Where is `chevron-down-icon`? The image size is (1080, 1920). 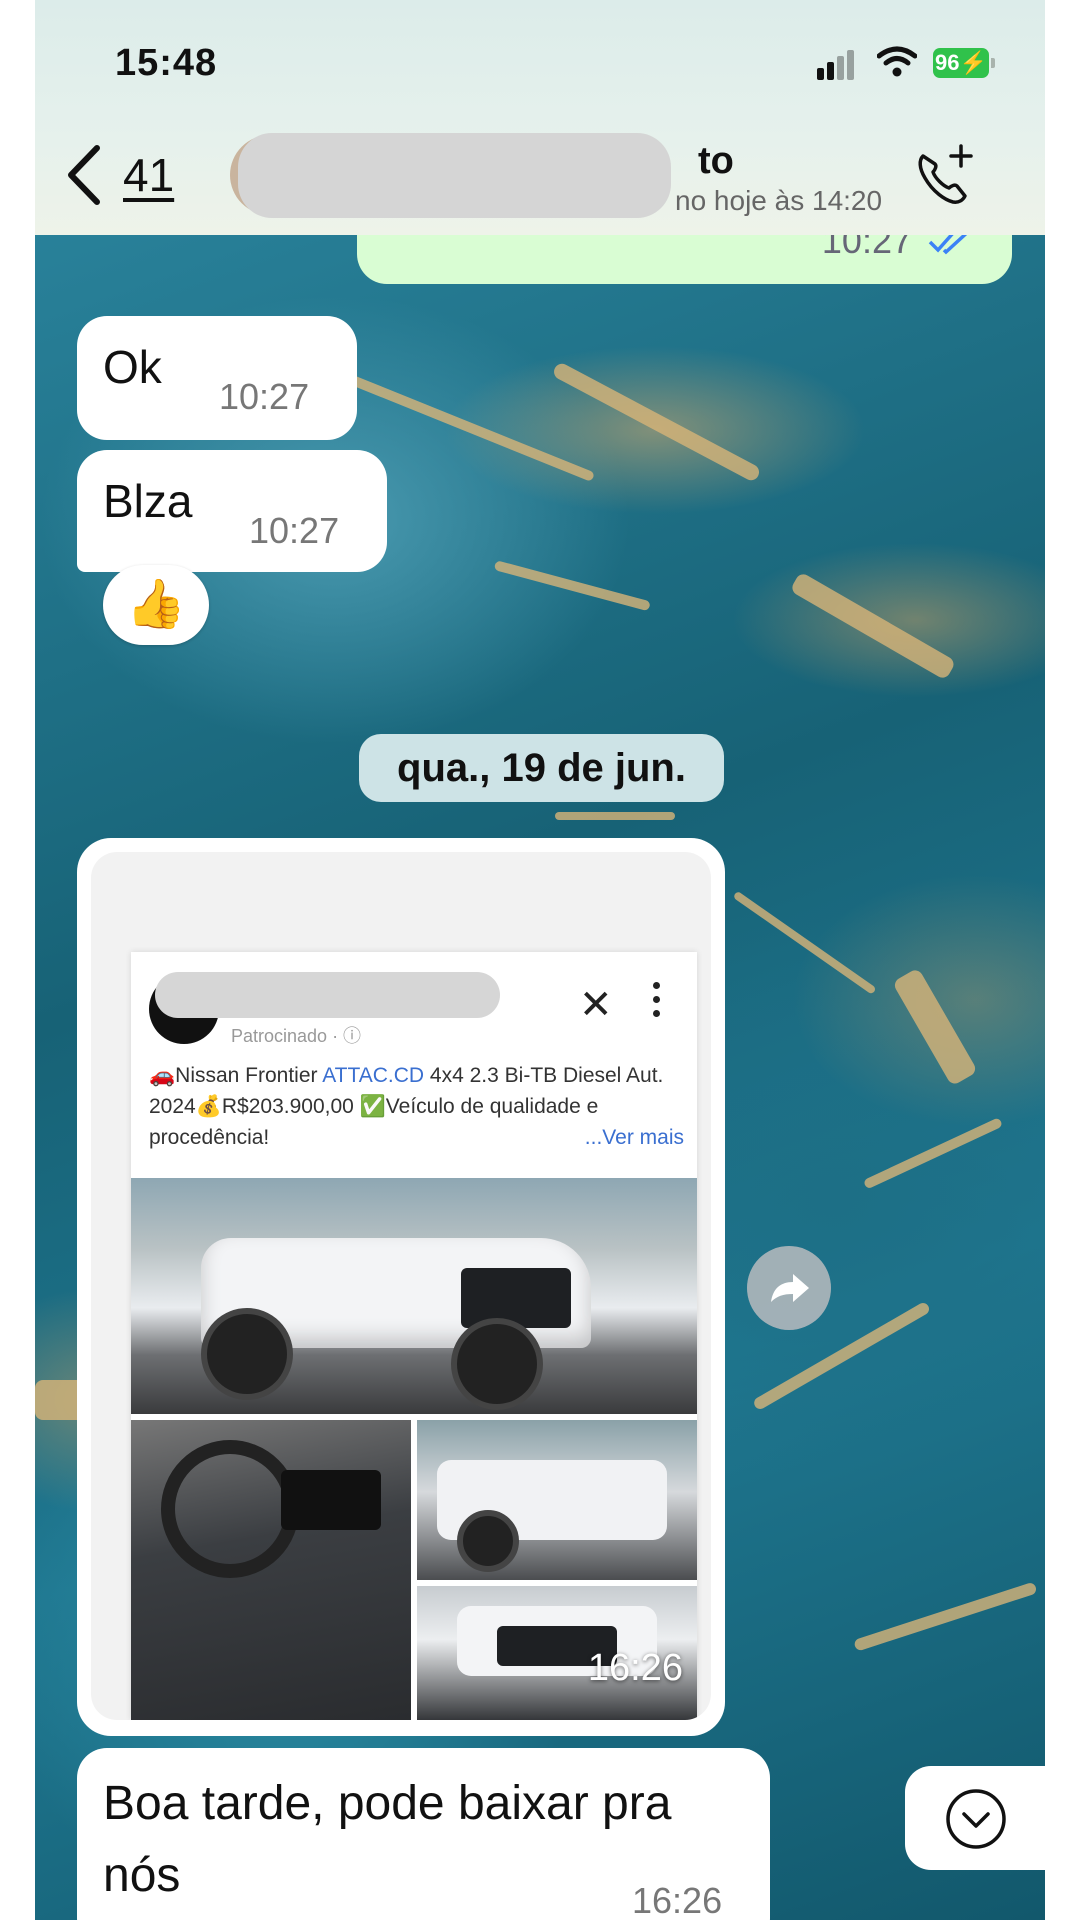 chevron-down-icon is located at coordinates (976, 1819).